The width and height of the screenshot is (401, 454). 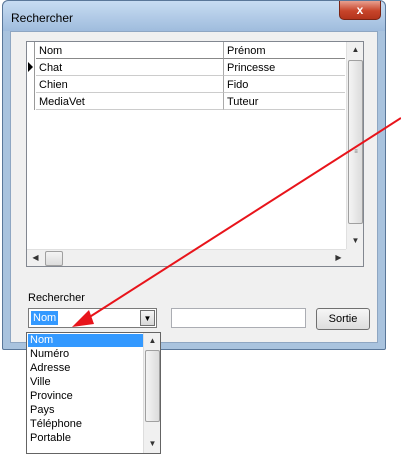 What do you see at coordinates (130, 67) in the screenshot?
I see `cell-nom: Chat` at bounding box center [130, 67].